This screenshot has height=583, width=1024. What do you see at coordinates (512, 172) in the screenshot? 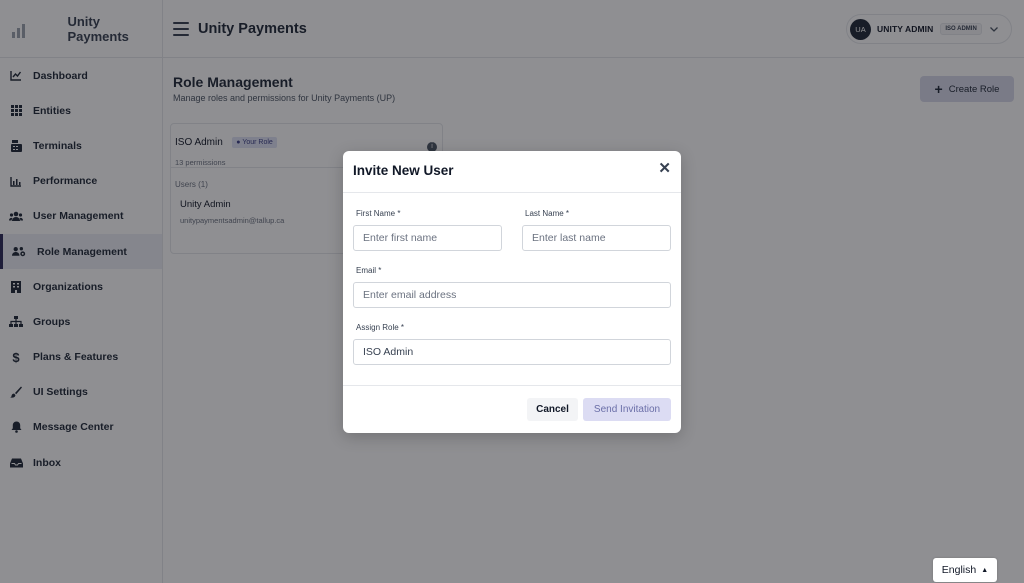
I see `modal-header: Invite New User ✕` at bounding box center [512, 172].